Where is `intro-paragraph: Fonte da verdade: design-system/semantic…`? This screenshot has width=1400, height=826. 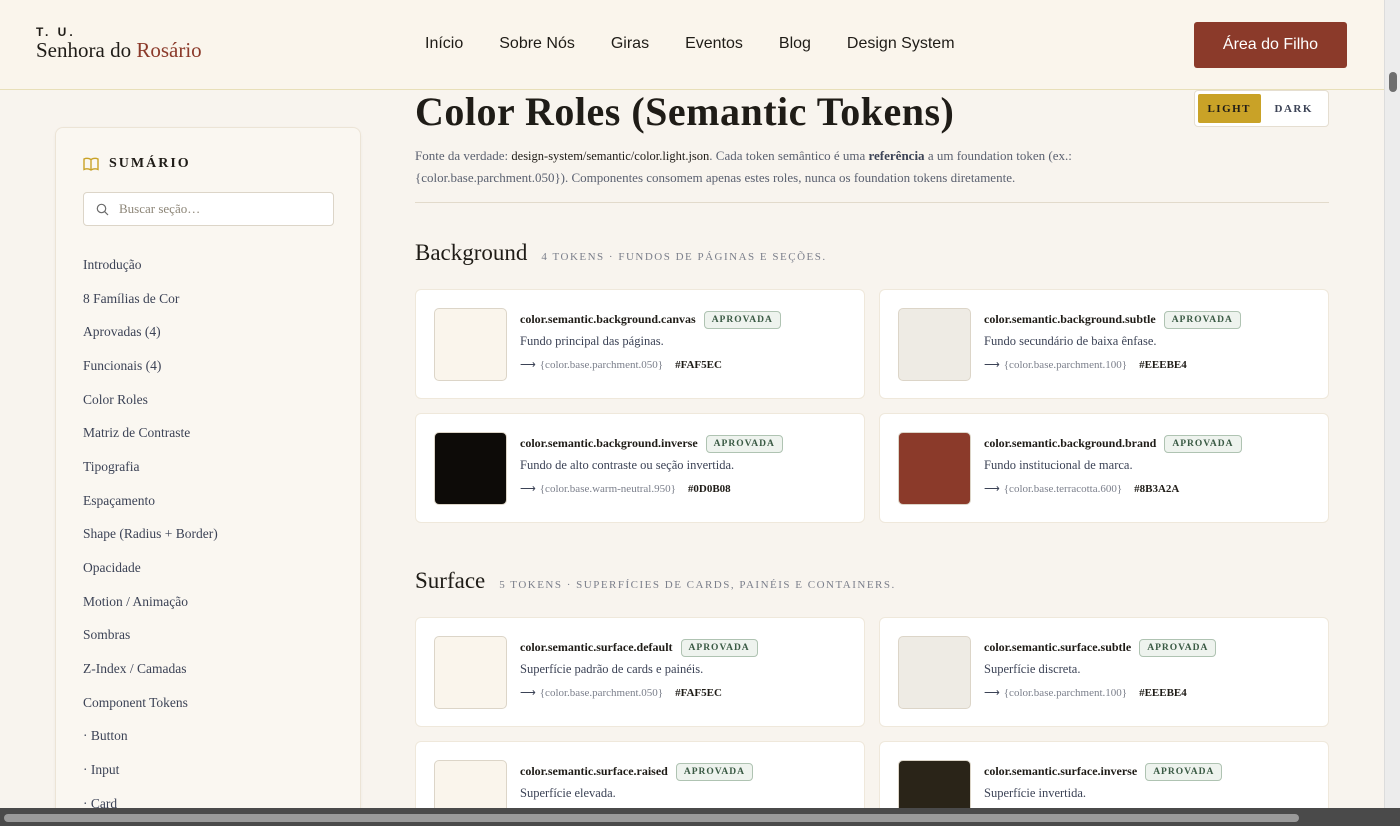
intro-paragraph: Fonte da verdade: design-system/semantic… is located at coordinates (795, 167).